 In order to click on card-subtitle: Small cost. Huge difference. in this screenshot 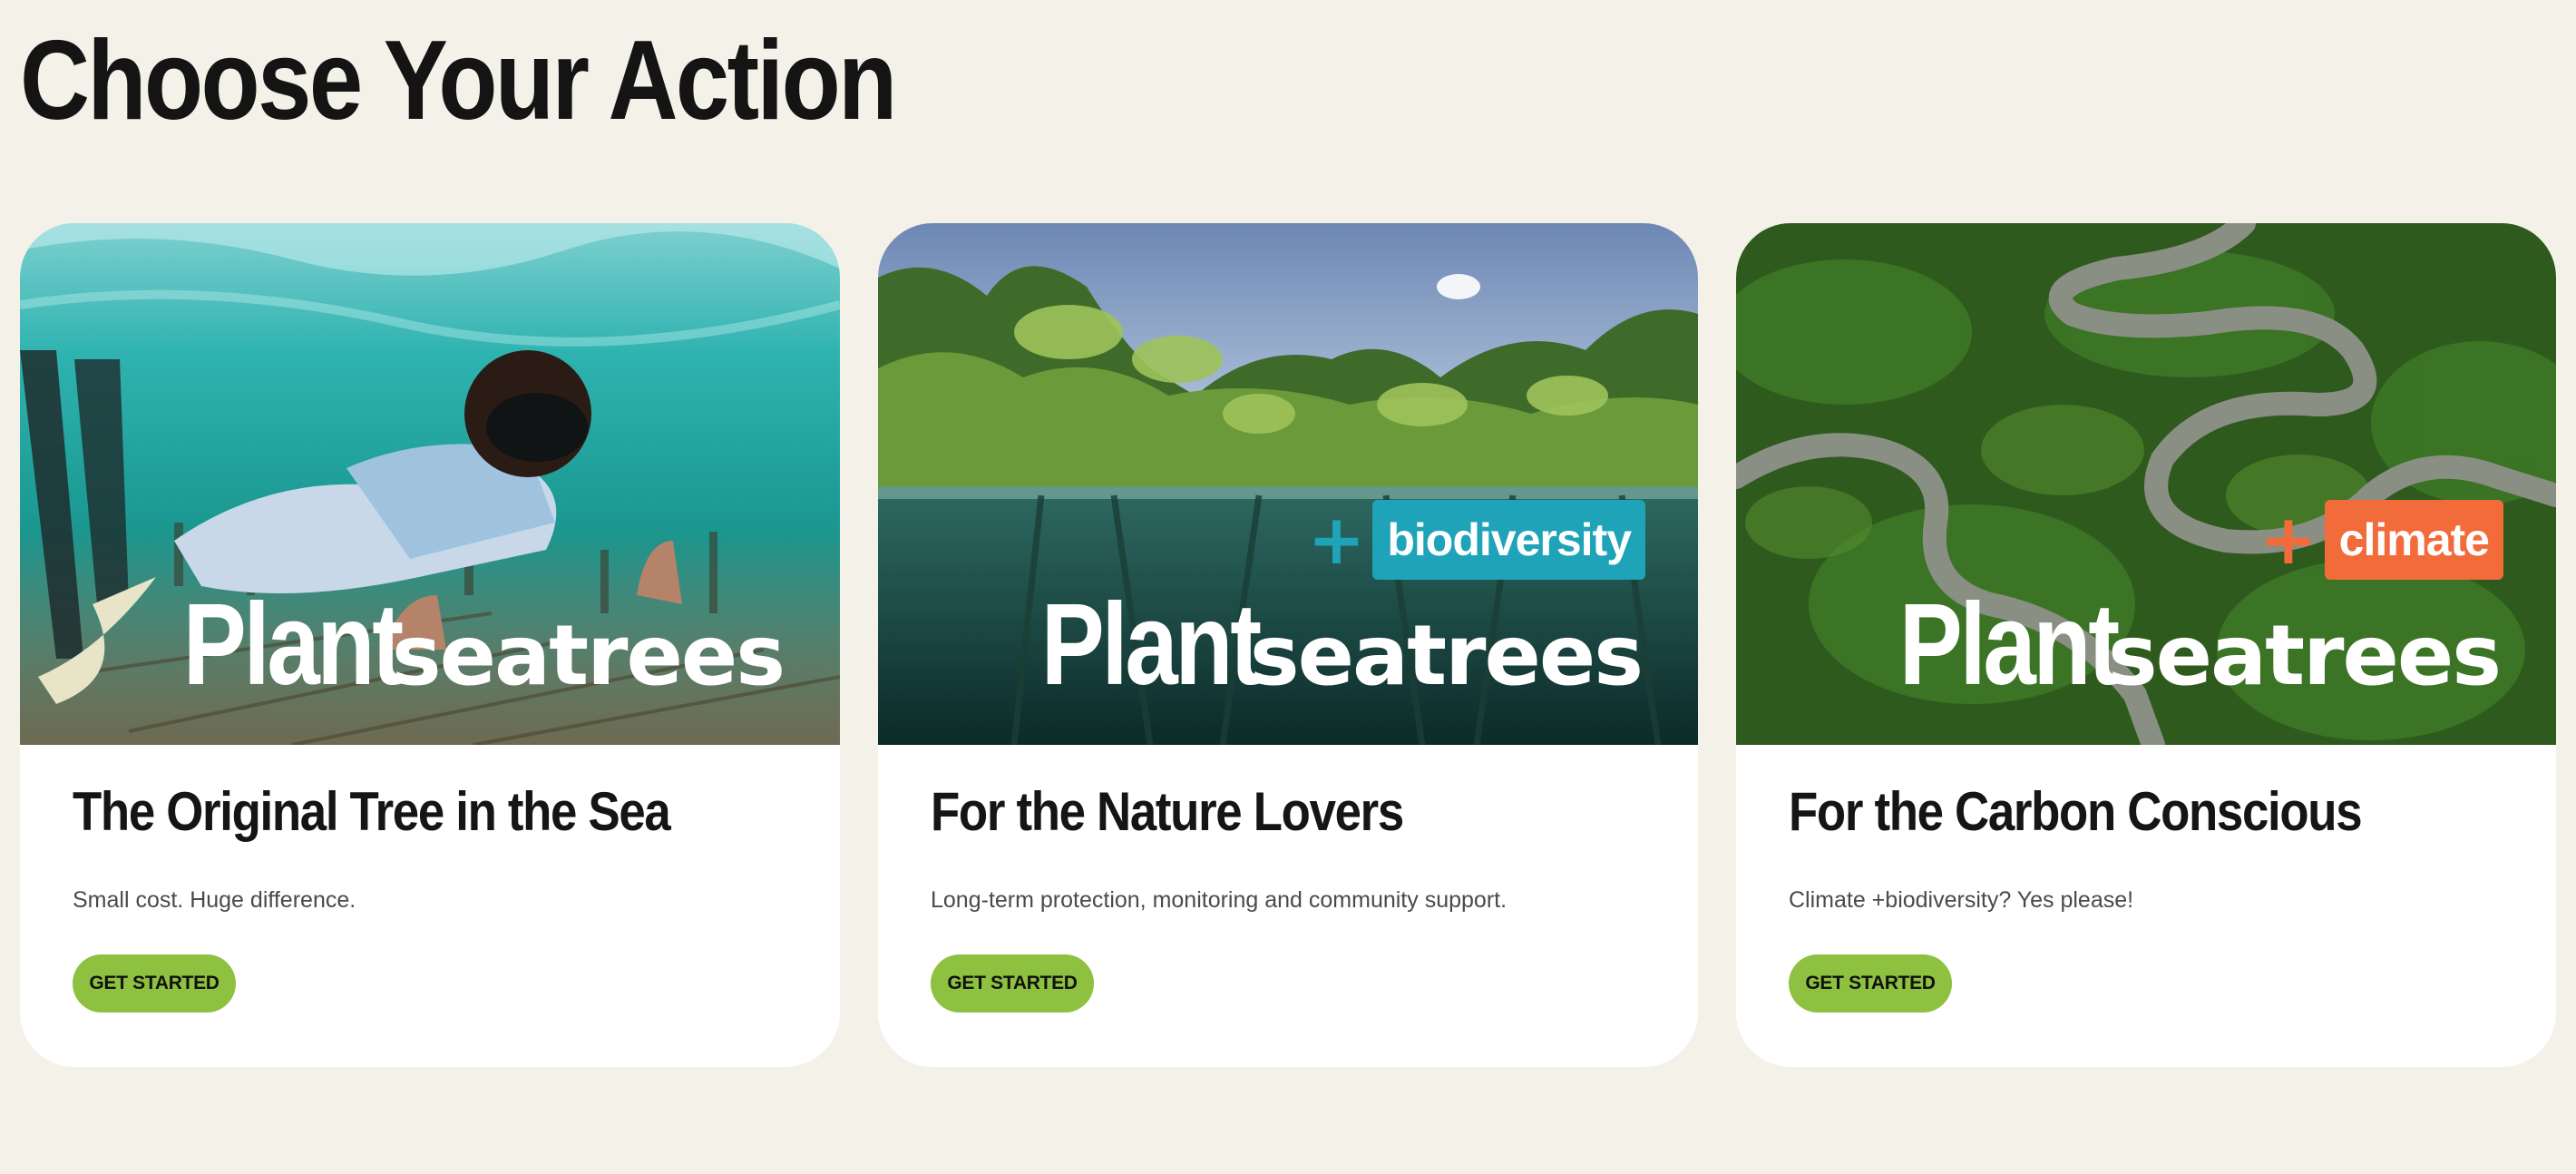, I will do `click(214, 900)`.